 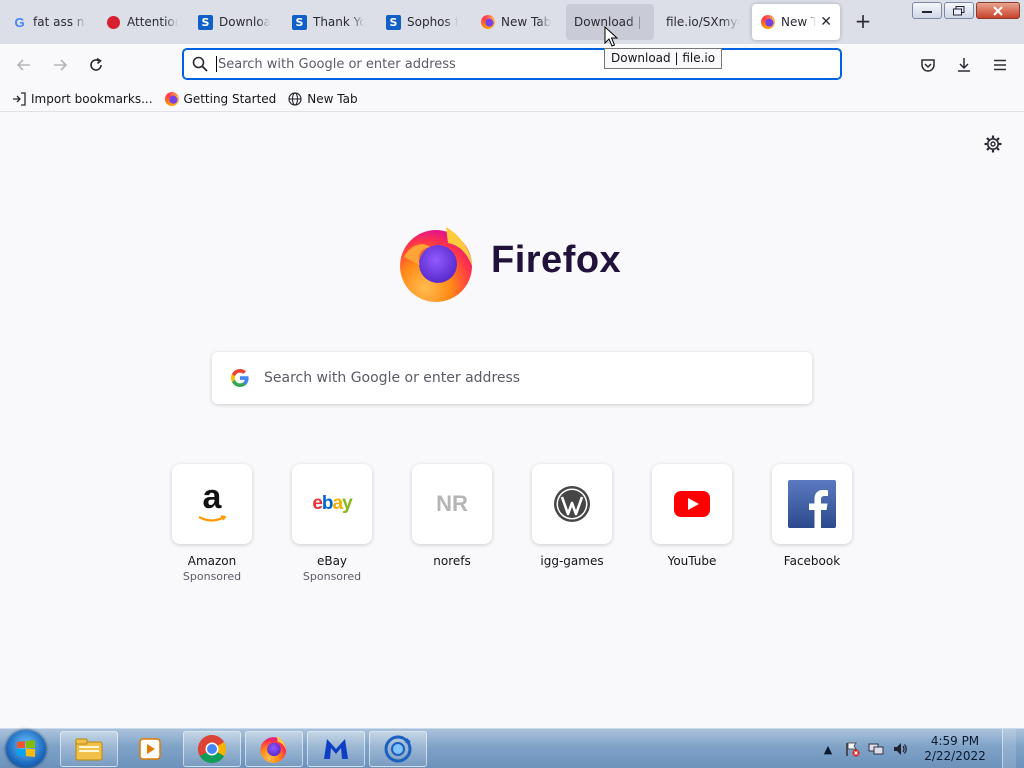 I want to click on tile-title: Facebook, so click(x=812, y=561).